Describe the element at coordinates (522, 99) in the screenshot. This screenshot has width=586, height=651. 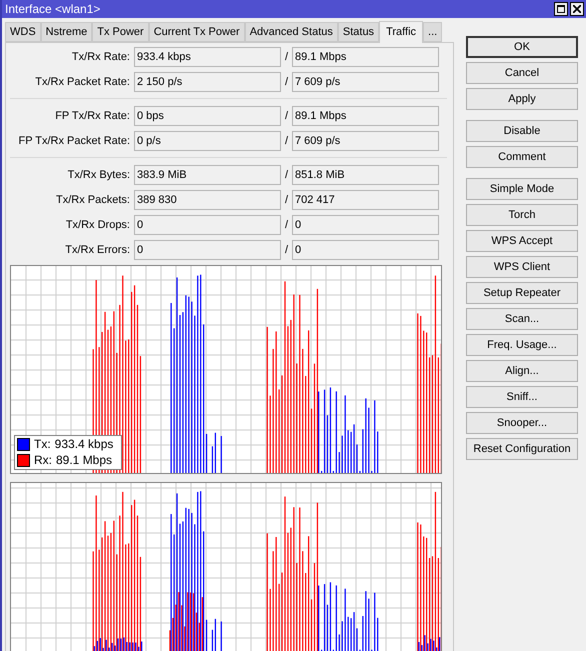
I see `action-button: Apply` at that location.